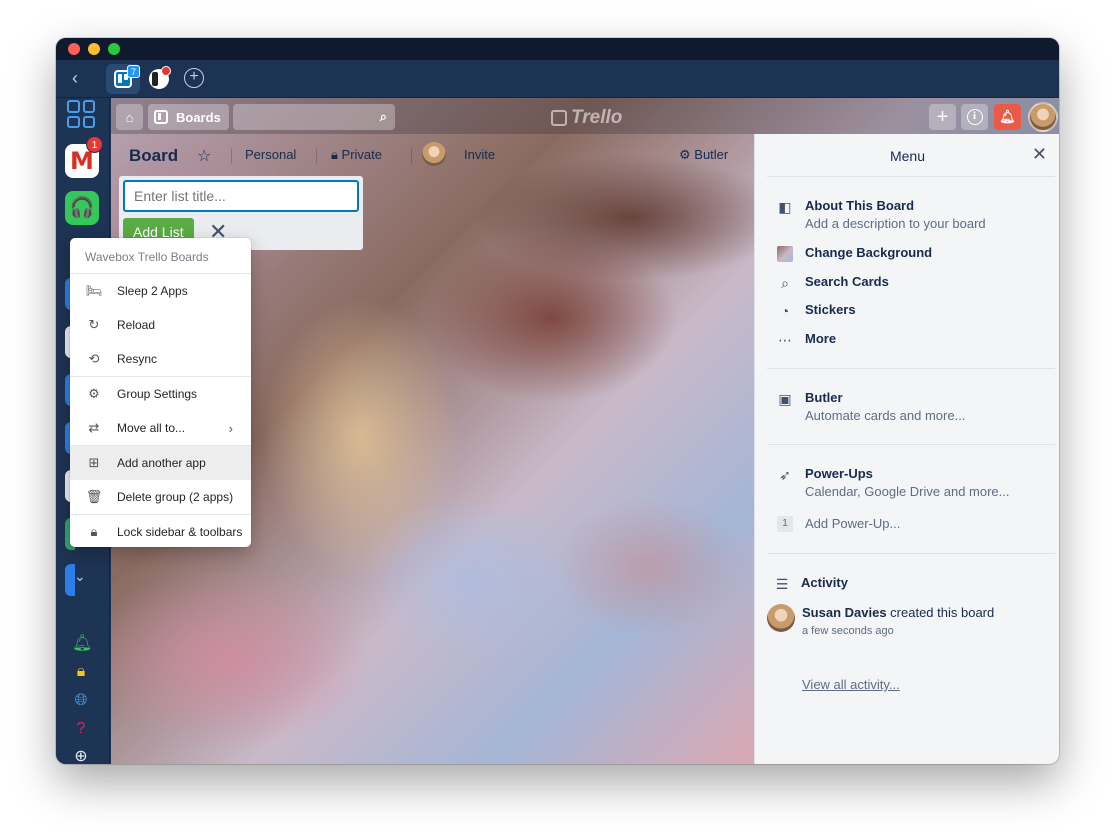 The width and height of the screenshot is (1115, 838). I want to click on grid-icon, so click(81, 114).